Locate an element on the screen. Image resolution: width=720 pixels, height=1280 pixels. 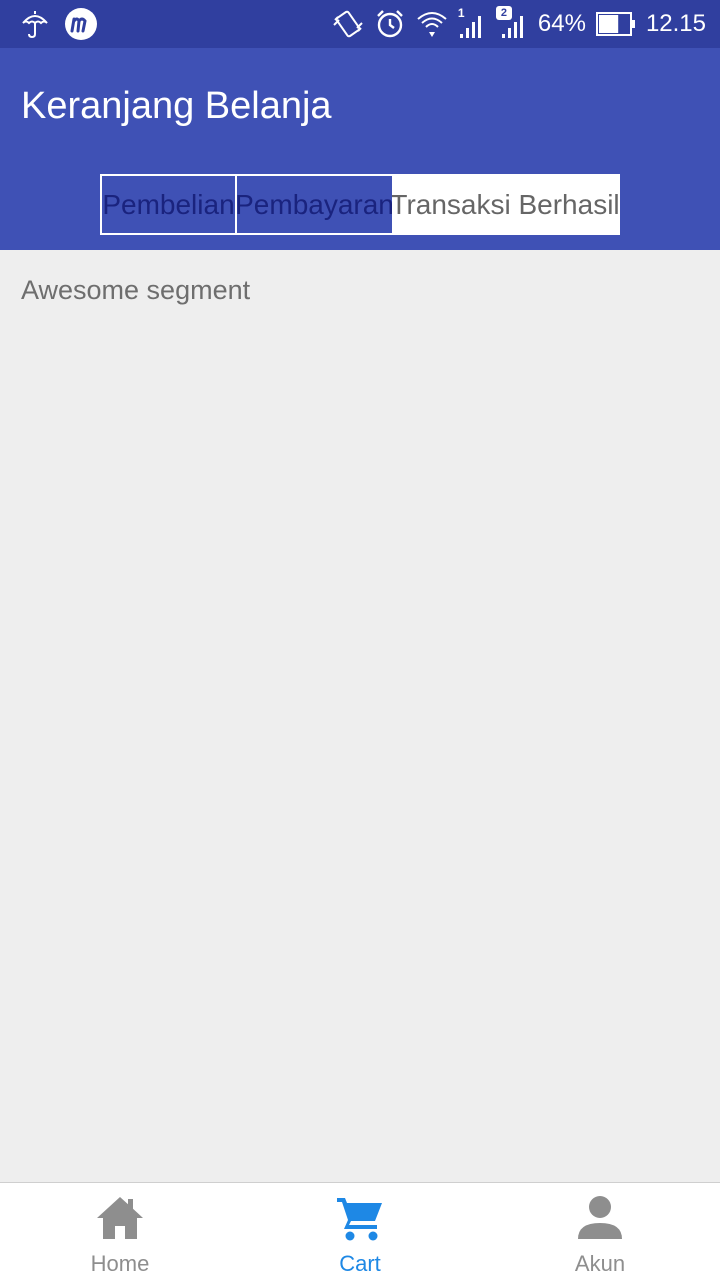
home-icon is located at coordinates (120, 1218).